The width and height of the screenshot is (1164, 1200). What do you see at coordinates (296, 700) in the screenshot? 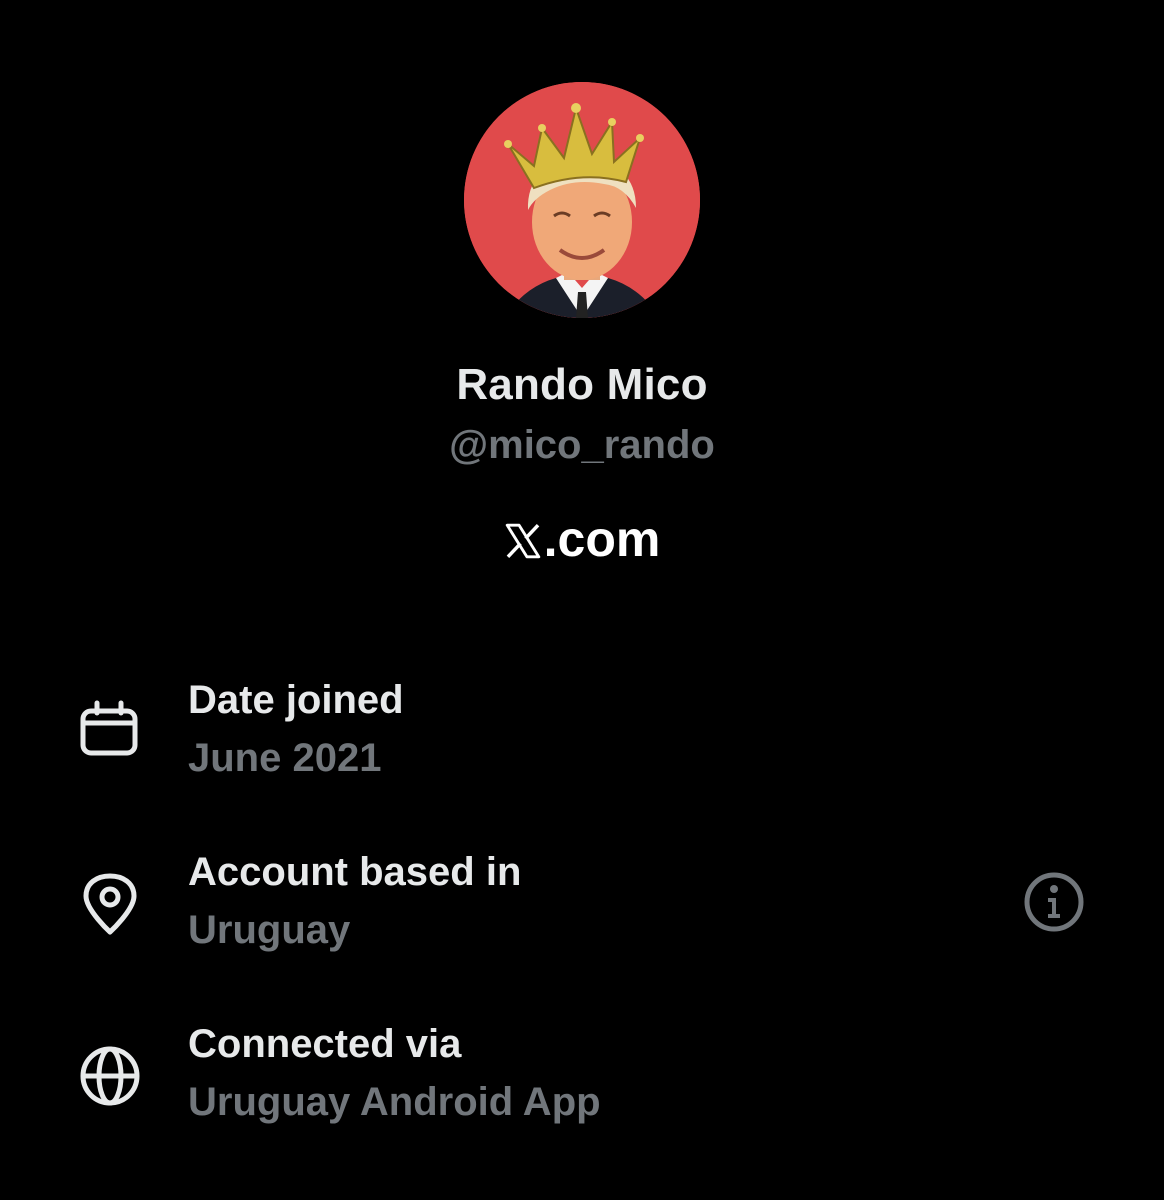
I see `date-joined-label: Date joined` at bounding box center [296, 700].